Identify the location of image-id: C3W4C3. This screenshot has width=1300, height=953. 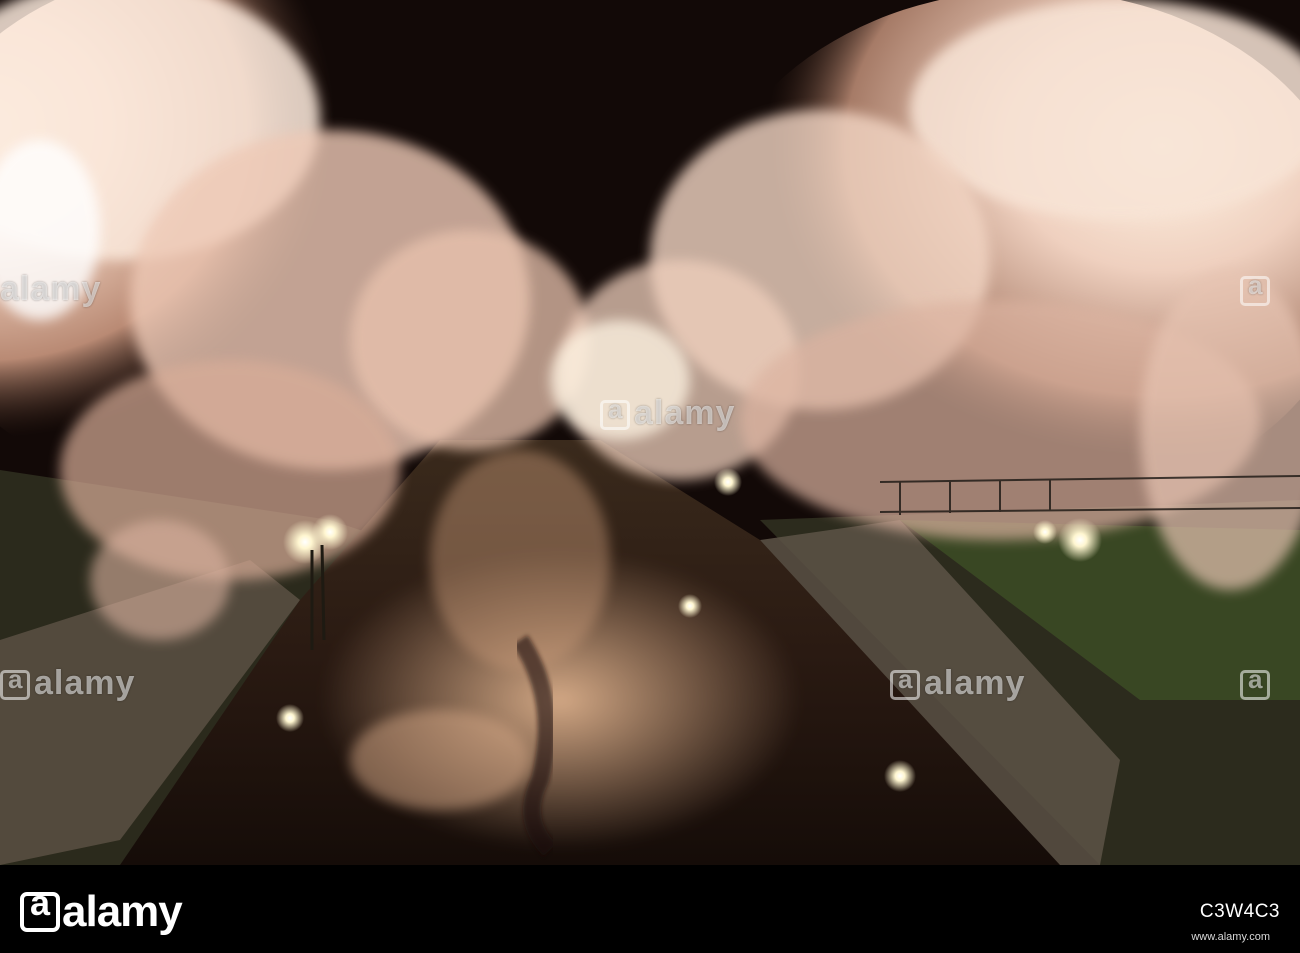
(1240, 912).